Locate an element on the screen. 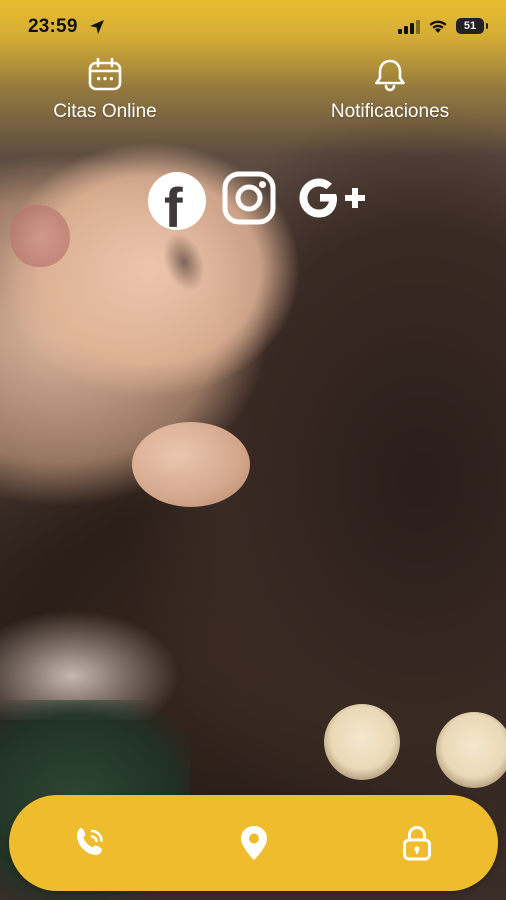 This screenshot has height=900, width=506. bottom-nav-bar is located at coordinates (253, 843).